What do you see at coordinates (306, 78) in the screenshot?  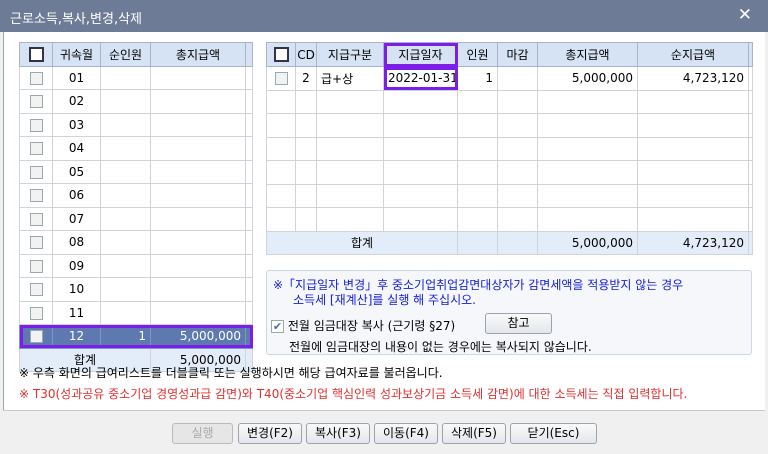 I see `cd: 2` at bounding box center [306, 78].